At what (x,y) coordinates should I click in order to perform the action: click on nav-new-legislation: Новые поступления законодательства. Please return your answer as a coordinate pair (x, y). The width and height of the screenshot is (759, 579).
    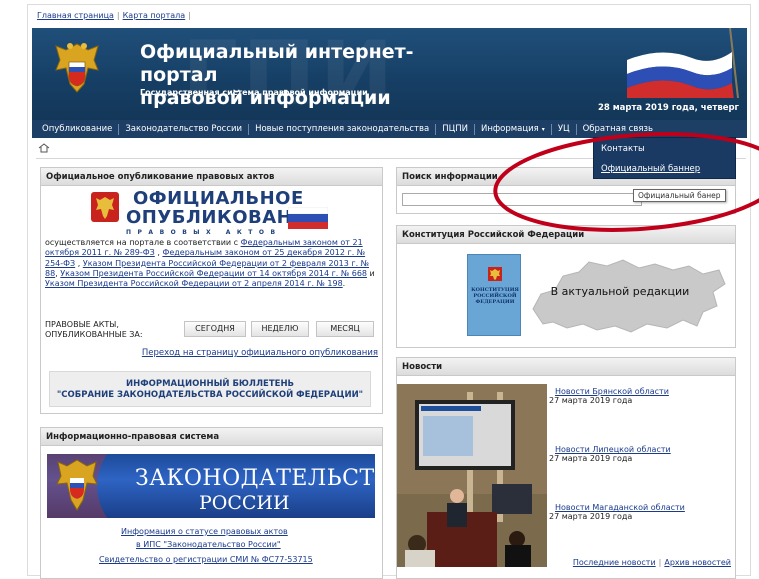
    Looking at the image, I should click on (343, 129).